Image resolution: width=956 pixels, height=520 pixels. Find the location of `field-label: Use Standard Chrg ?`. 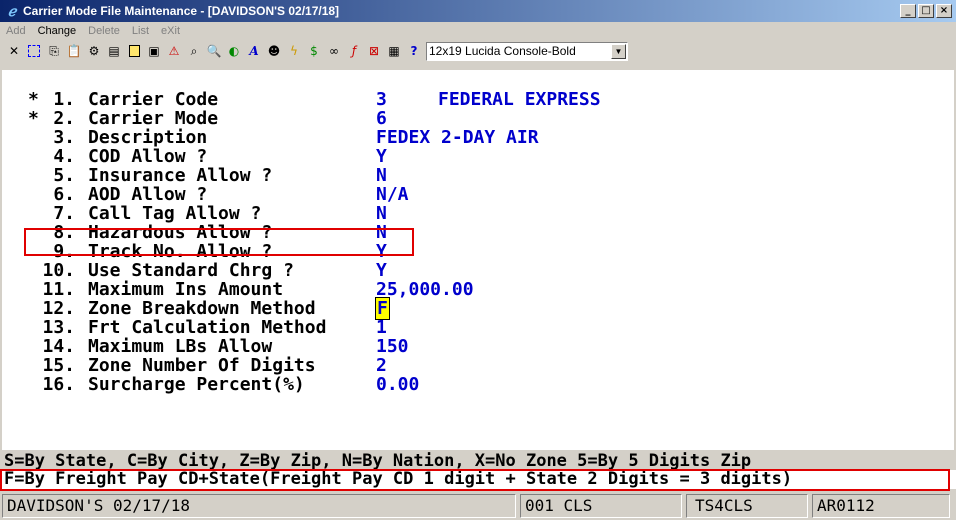

field-label: Use Standard Chrg ? is located at coordinates (191, 270).